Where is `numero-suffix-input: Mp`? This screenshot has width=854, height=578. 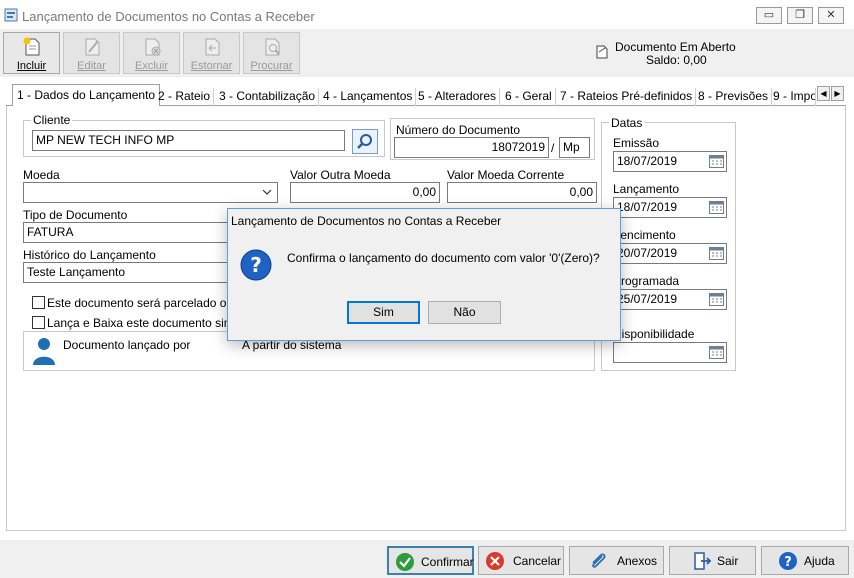 numero-suffix-input: Mp is located at coordinates (574, 147).